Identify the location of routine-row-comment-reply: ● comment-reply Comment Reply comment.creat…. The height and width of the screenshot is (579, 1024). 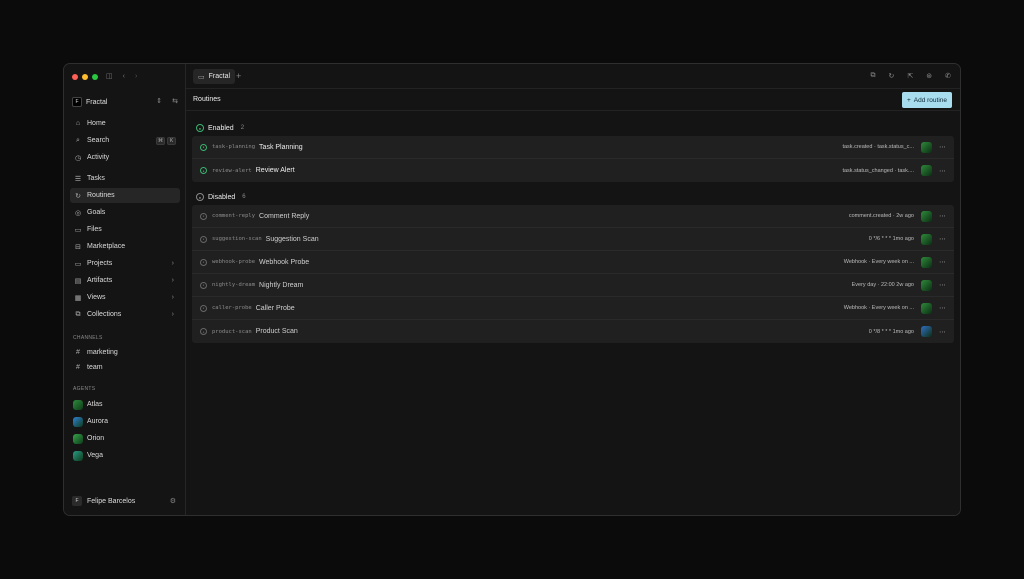
(573, 216).